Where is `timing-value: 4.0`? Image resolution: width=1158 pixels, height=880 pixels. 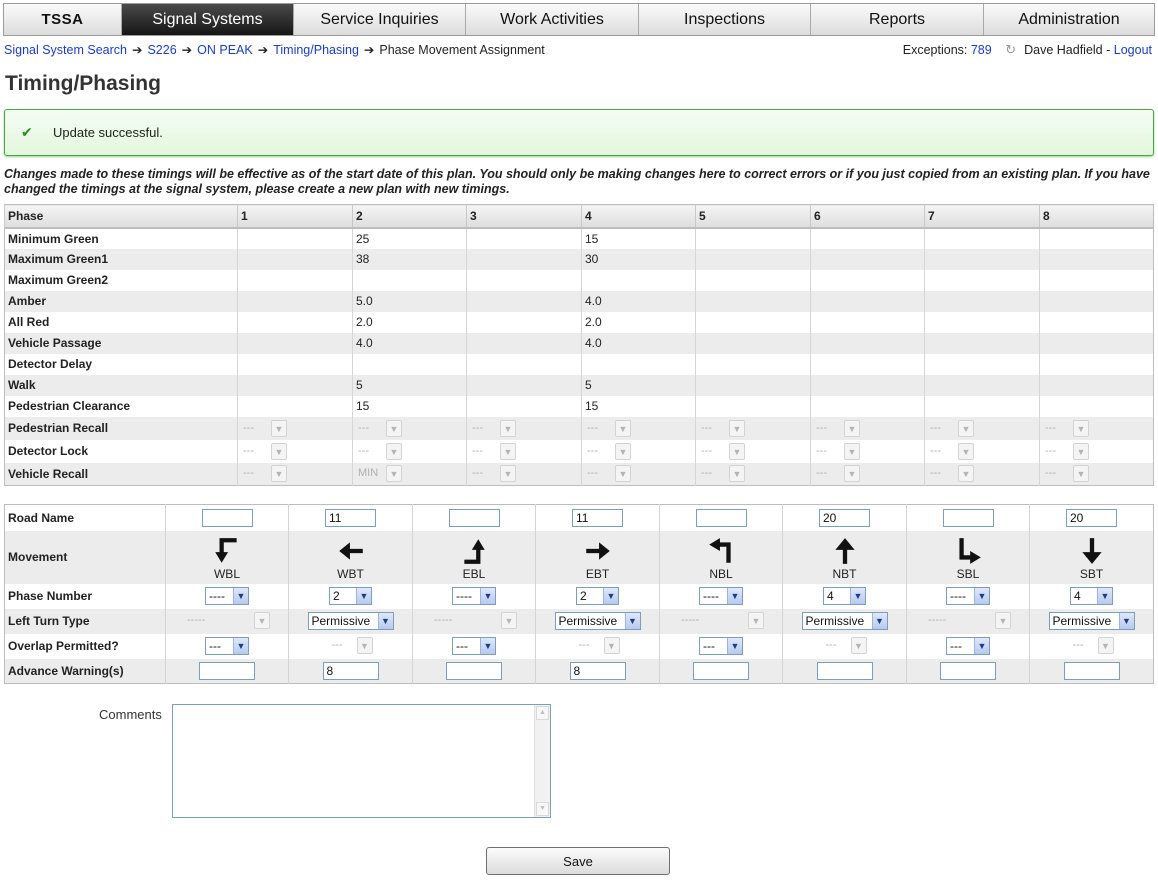 timing-value: 4.0 is located at coordinates (409, 343).